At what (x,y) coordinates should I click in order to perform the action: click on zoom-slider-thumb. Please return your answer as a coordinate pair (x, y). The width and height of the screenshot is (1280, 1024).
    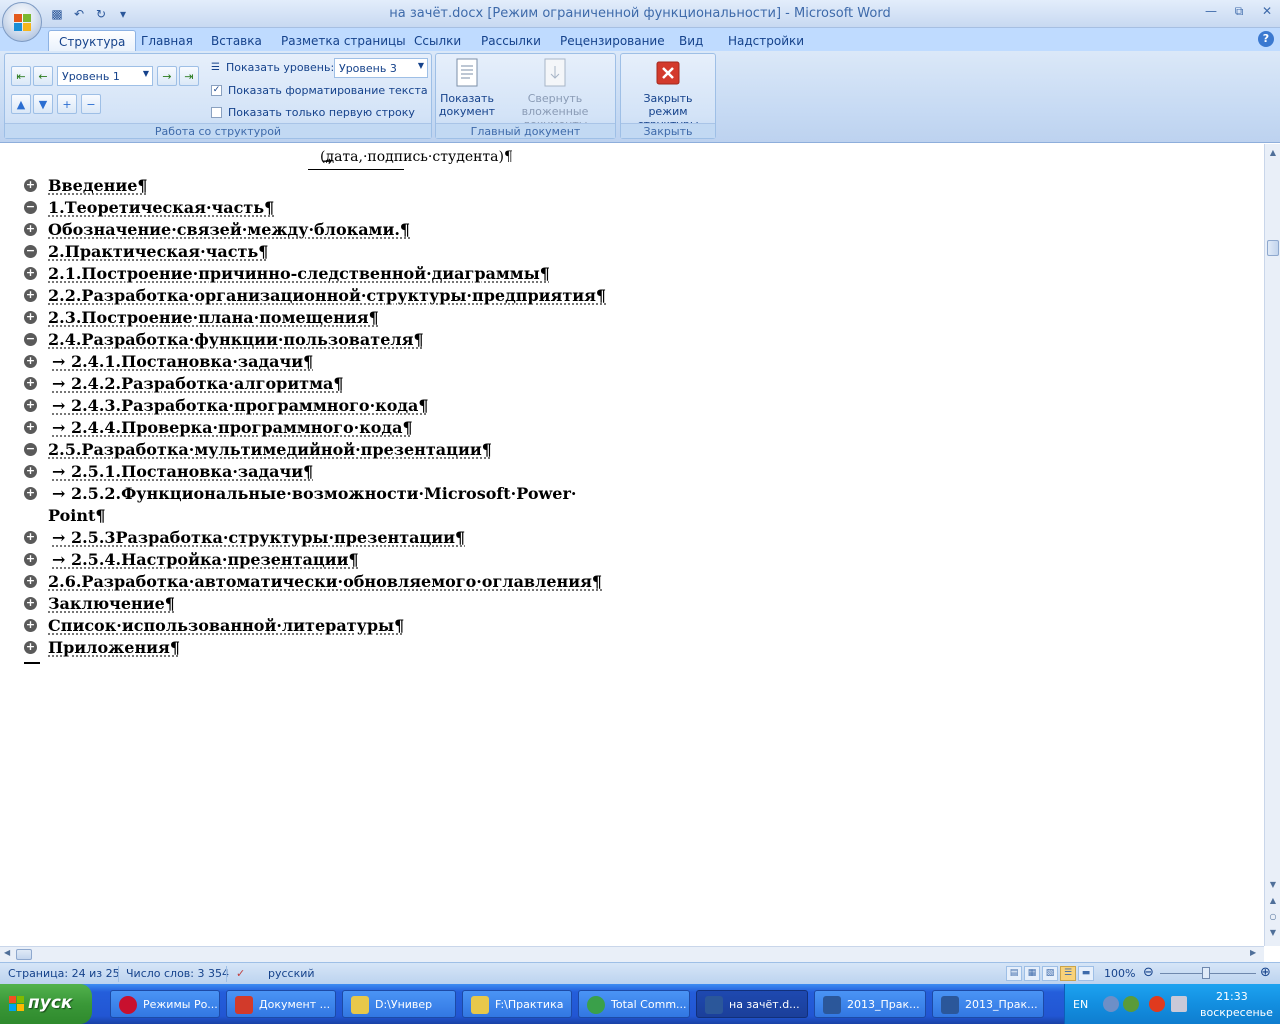
    Looking at the image, I should click on (1206, 973).